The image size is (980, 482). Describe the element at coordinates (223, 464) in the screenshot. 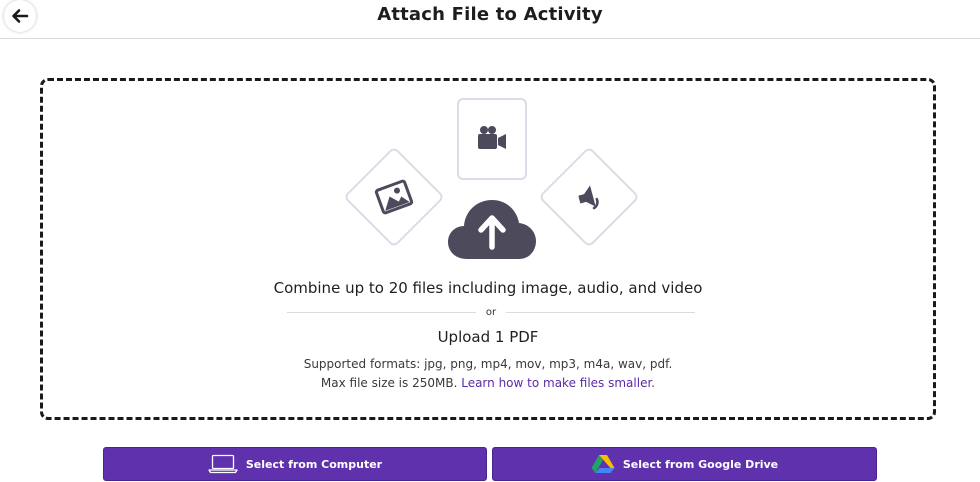

I see `laptop-icon` at that location.